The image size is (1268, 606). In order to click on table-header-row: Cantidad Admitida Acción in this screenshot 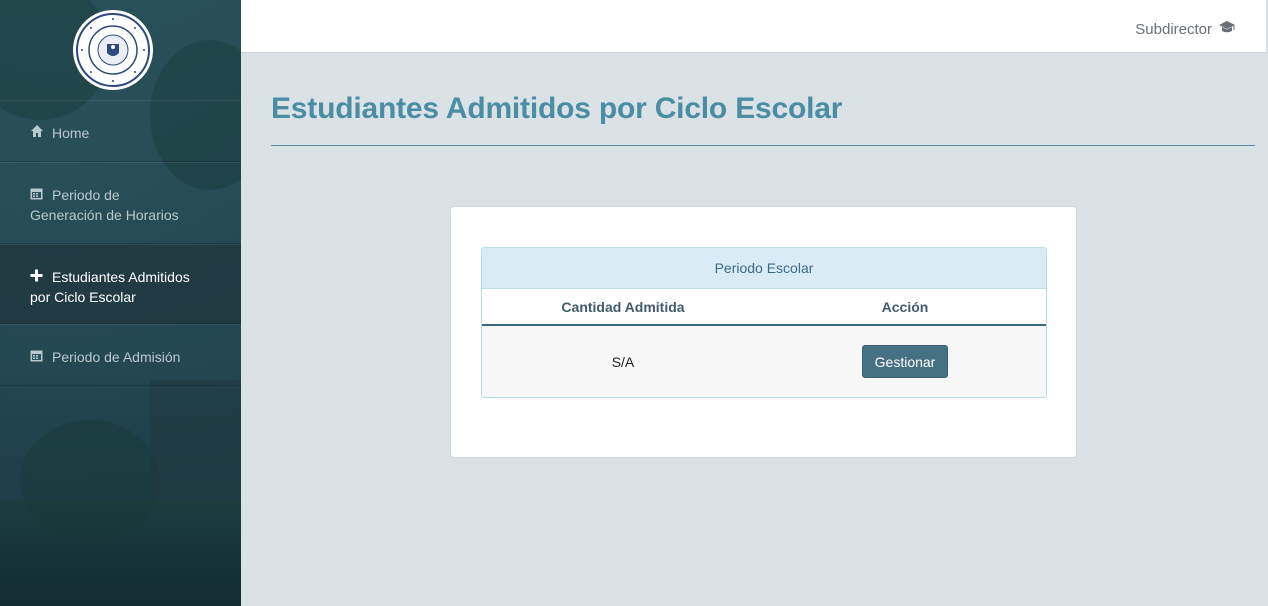, I will do `click(764, 307)`.